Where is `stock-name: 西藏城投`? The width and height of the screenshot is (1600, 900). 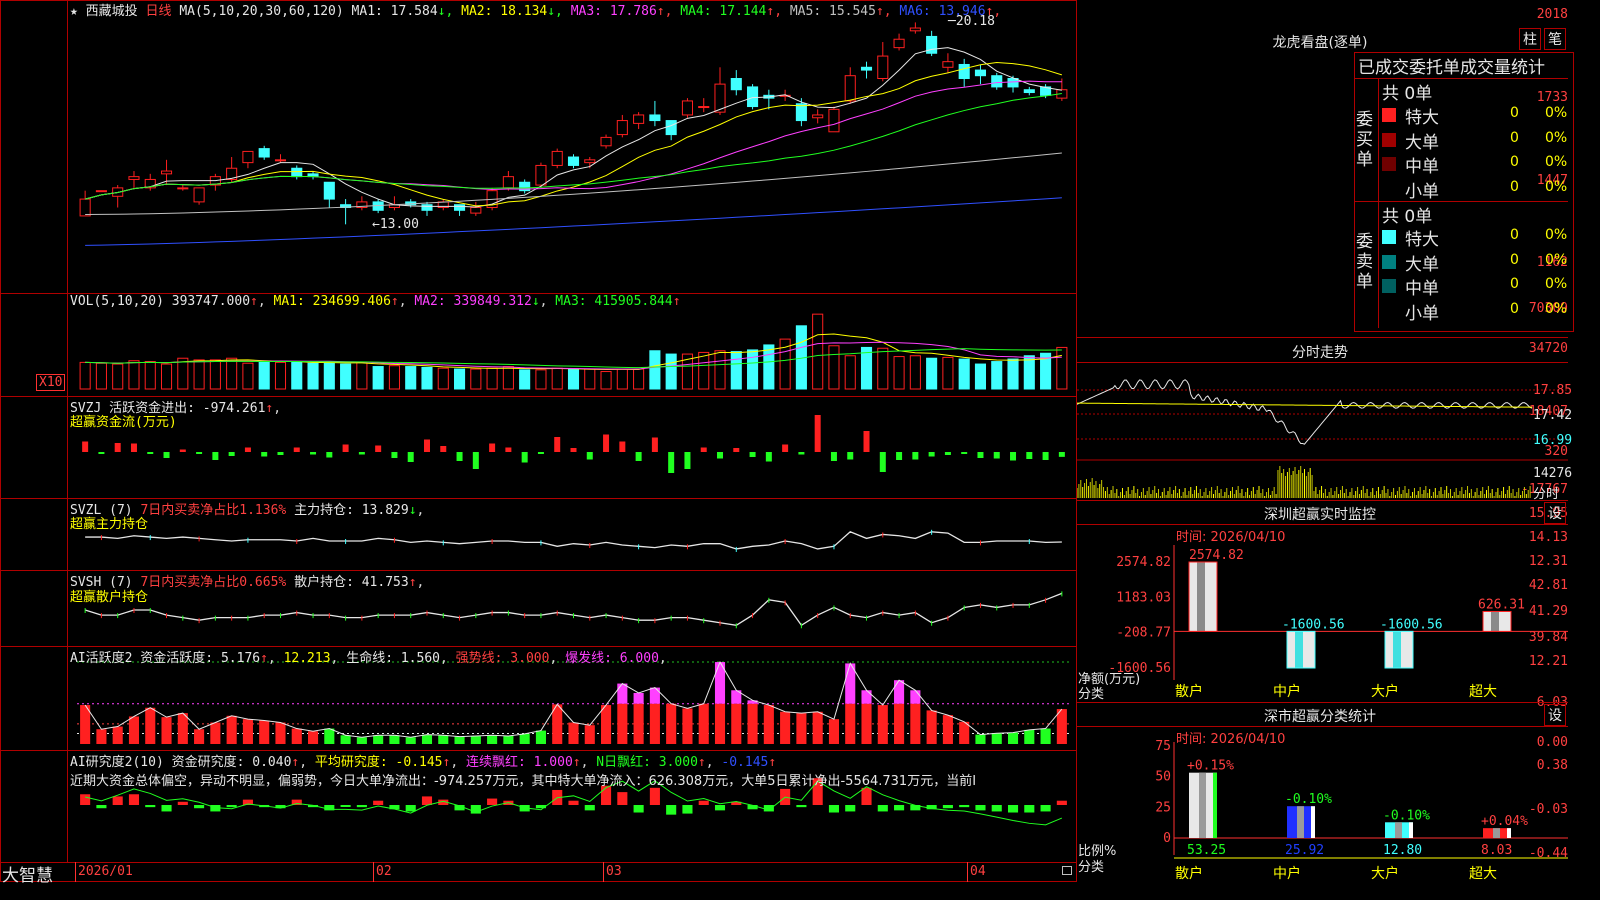 stock-name: 西藏城投 is located at coordinates (112, 11).